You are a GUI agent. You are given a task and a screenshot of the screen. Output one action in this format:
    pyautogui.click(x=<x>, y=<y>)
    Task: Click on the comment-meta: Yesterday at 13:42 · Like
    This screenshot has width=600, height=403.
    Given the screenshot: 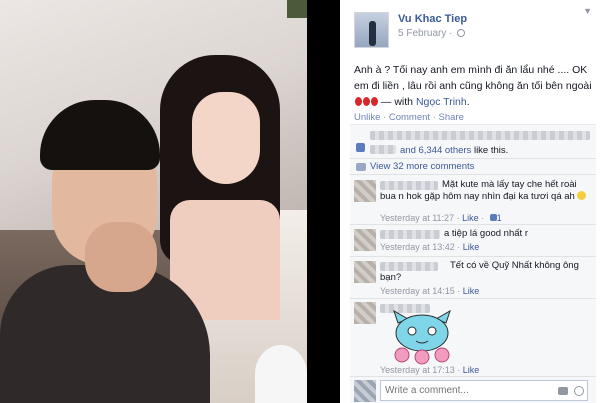 What is the action you would take?
    pyautogui.click(x=430, y=247)
    